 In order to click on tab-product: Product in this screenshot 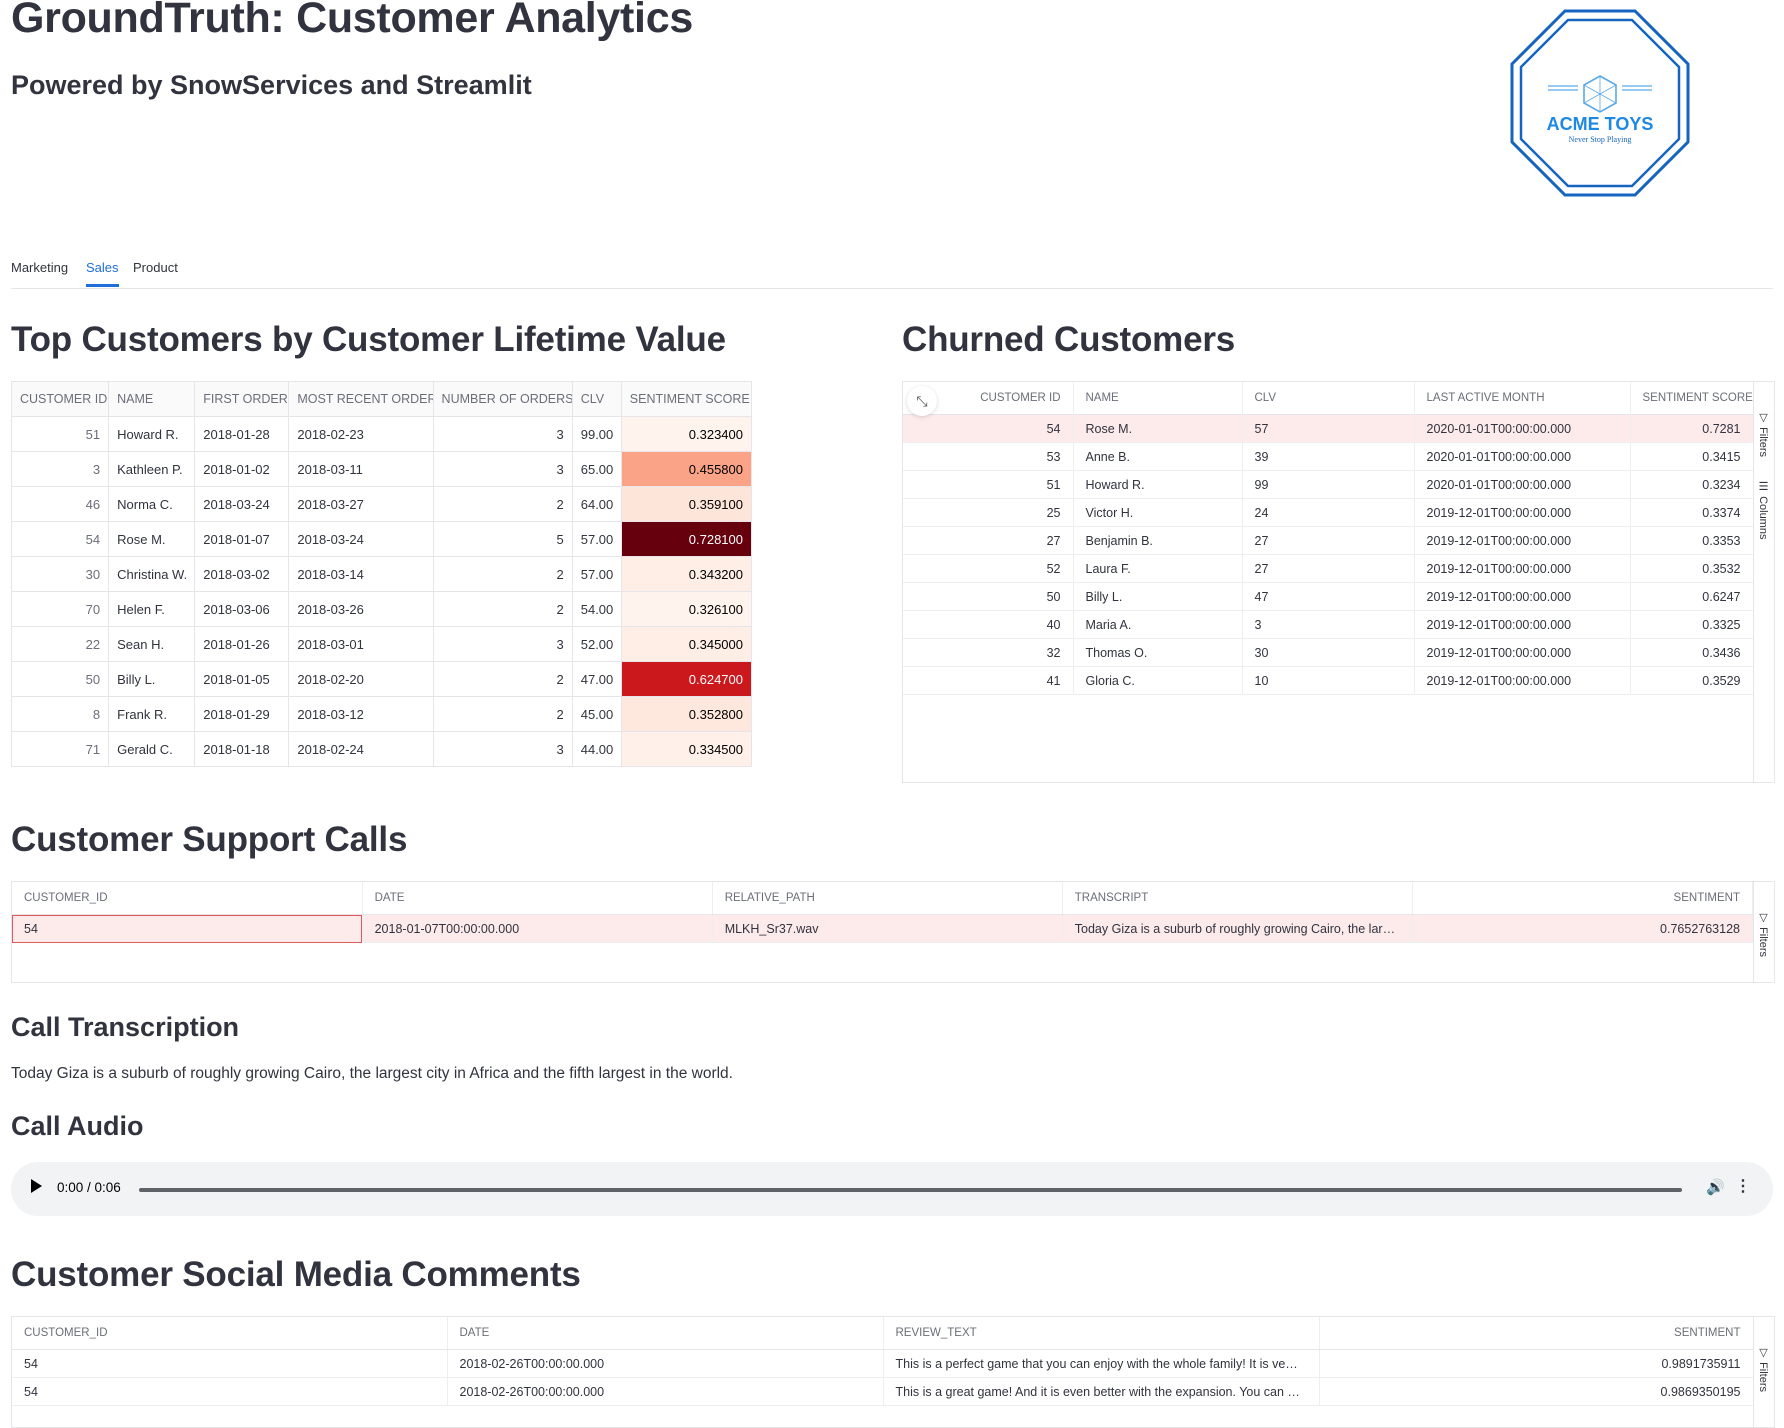, I will do `click(155, 267)`.